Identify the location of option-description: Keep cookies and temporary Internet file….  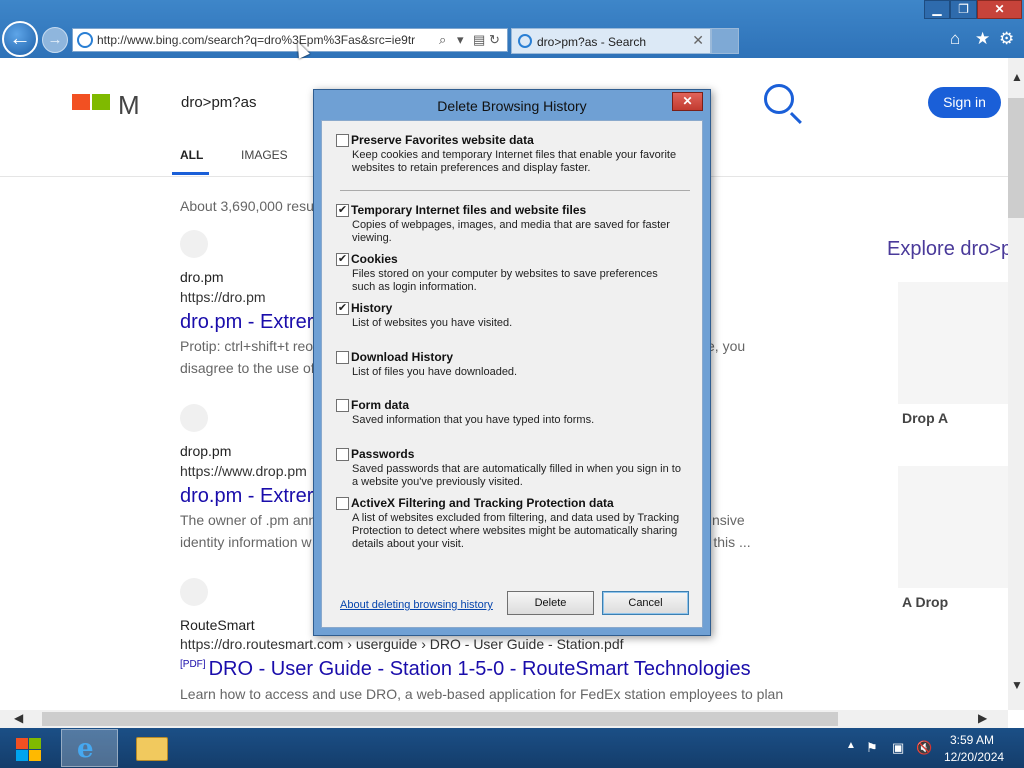
(514, 161).